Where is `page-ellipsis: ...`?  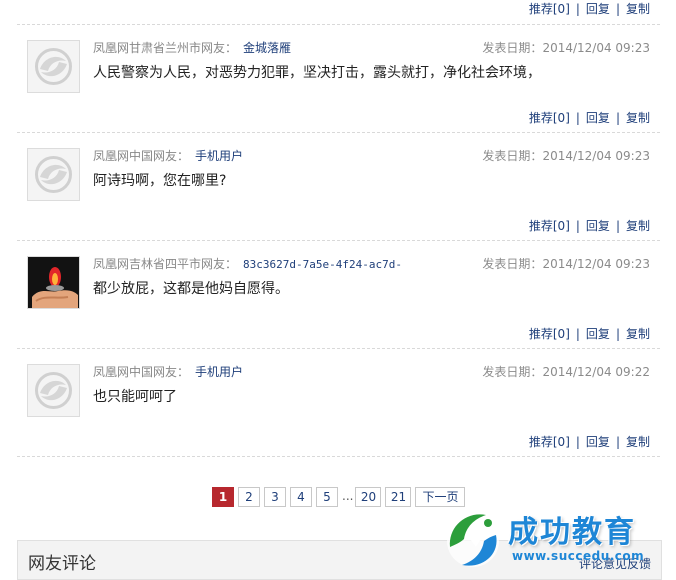
page-ellipsis: ... is located at coordinates (348, 496).